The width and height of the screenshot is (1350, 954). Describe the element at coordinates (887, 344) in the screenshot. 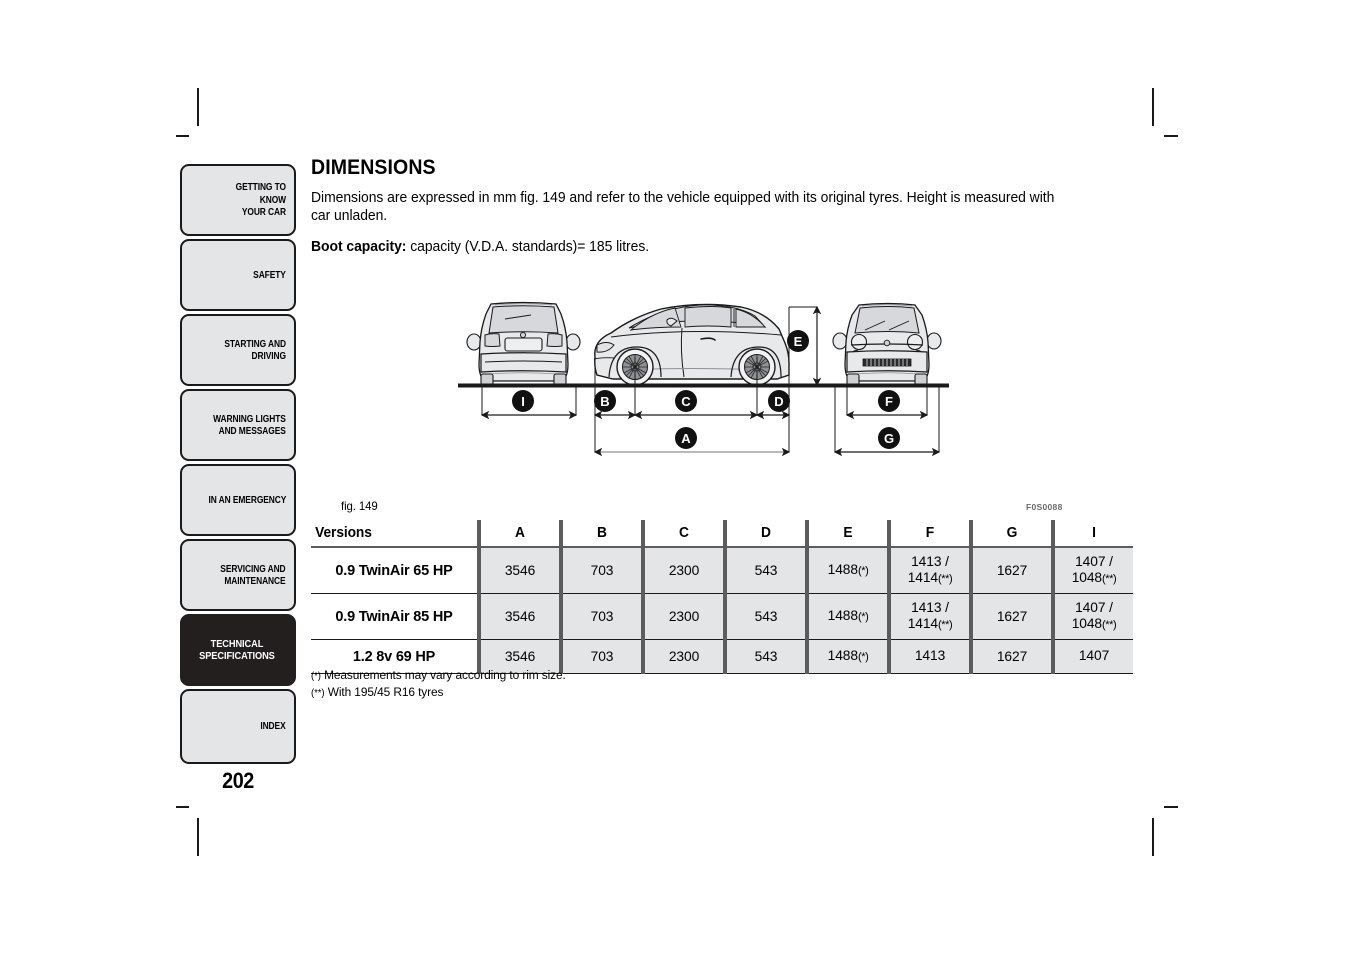

I see `front-view-car` at that location.